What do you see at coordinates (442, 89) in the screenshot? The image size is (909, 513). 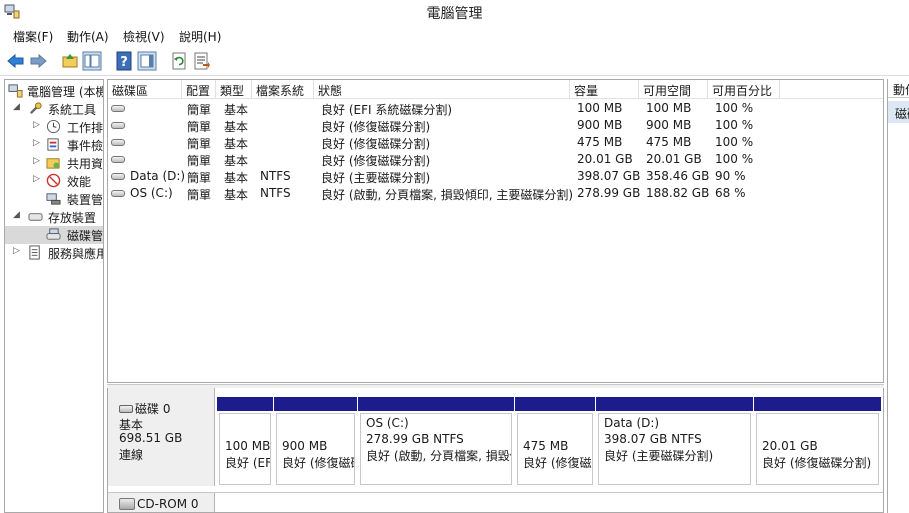 I see `column-header-status: 狀態` at bounding box center [442, 89].